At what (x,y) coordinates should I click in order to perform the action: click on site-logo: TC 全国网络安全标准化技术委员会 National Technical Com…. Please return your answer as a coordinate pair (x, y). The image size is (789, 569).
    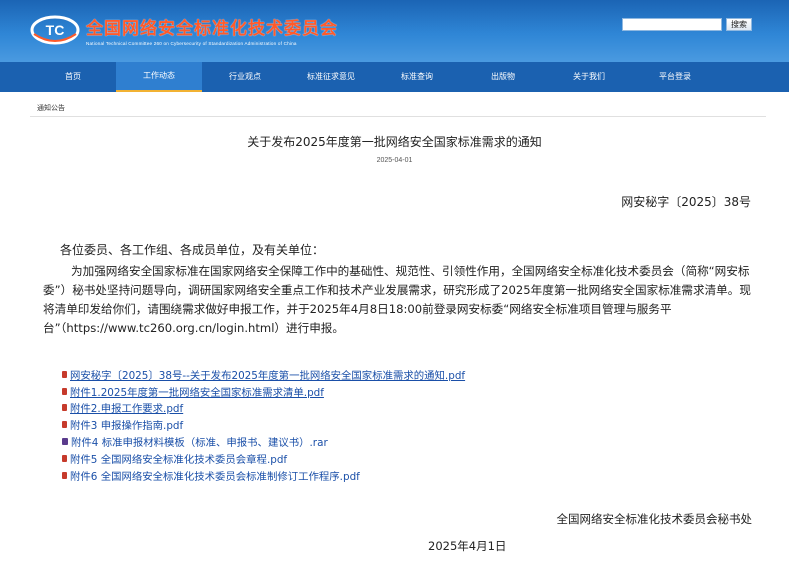
    Looking at the image, I should click on (184, 30).